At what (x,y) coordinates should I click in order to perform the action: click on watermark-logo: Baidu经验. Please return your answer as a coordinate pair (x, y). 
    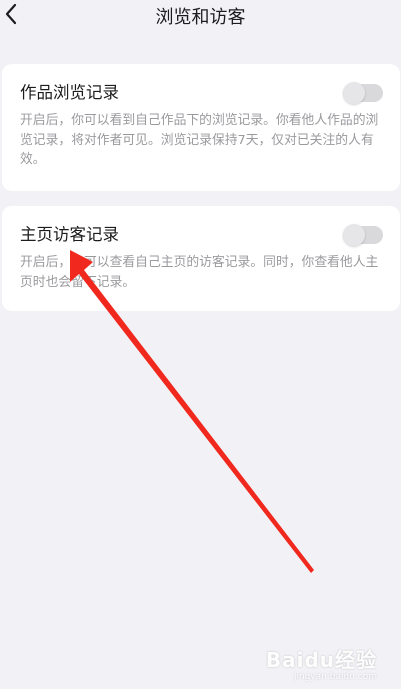
    Looking at the image, I should click on (321, 660).